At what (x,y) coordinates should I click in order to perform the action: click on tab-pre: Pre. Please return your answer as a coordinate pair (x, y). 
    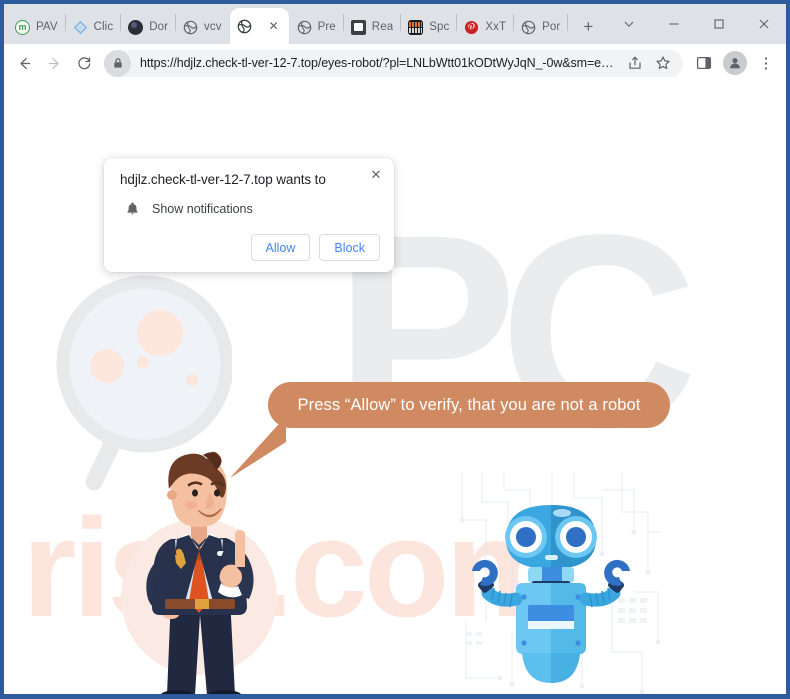
    Looking at the image, I should click on (316, 27).